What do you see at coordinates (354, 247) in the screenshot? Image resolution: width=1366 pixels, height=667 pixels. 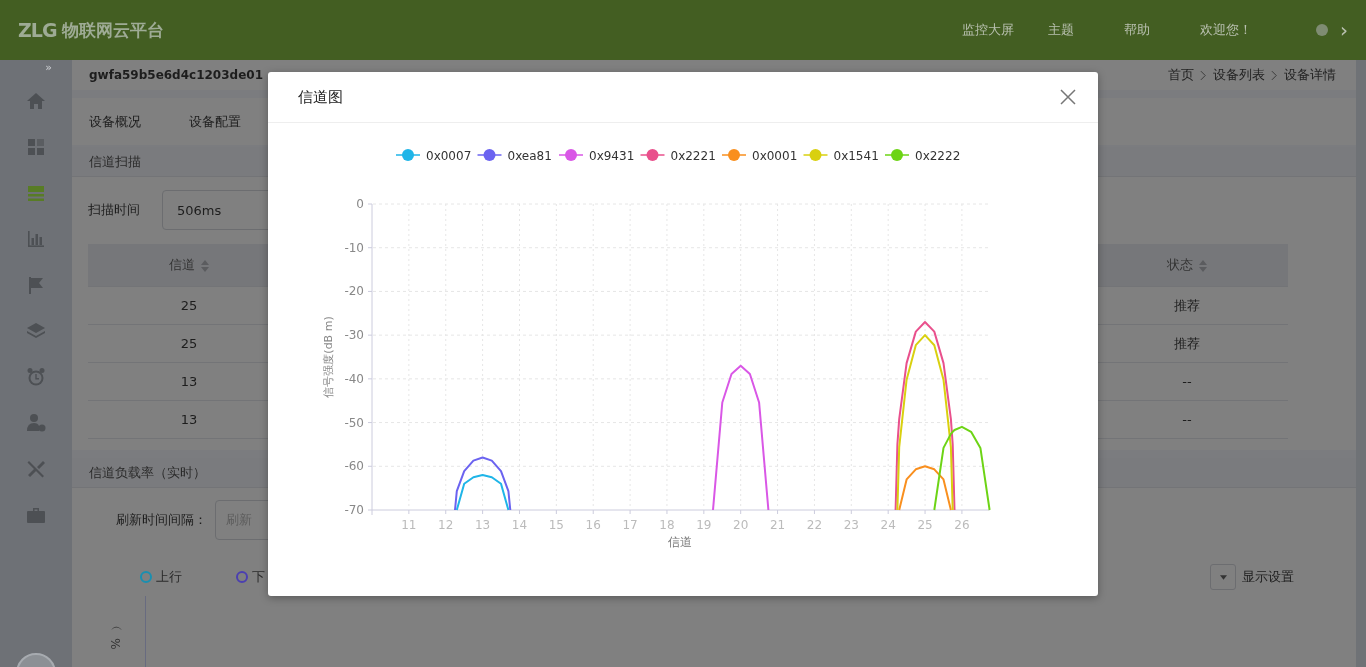 I see `tick-label: -10` at bounding box center [354, 247].